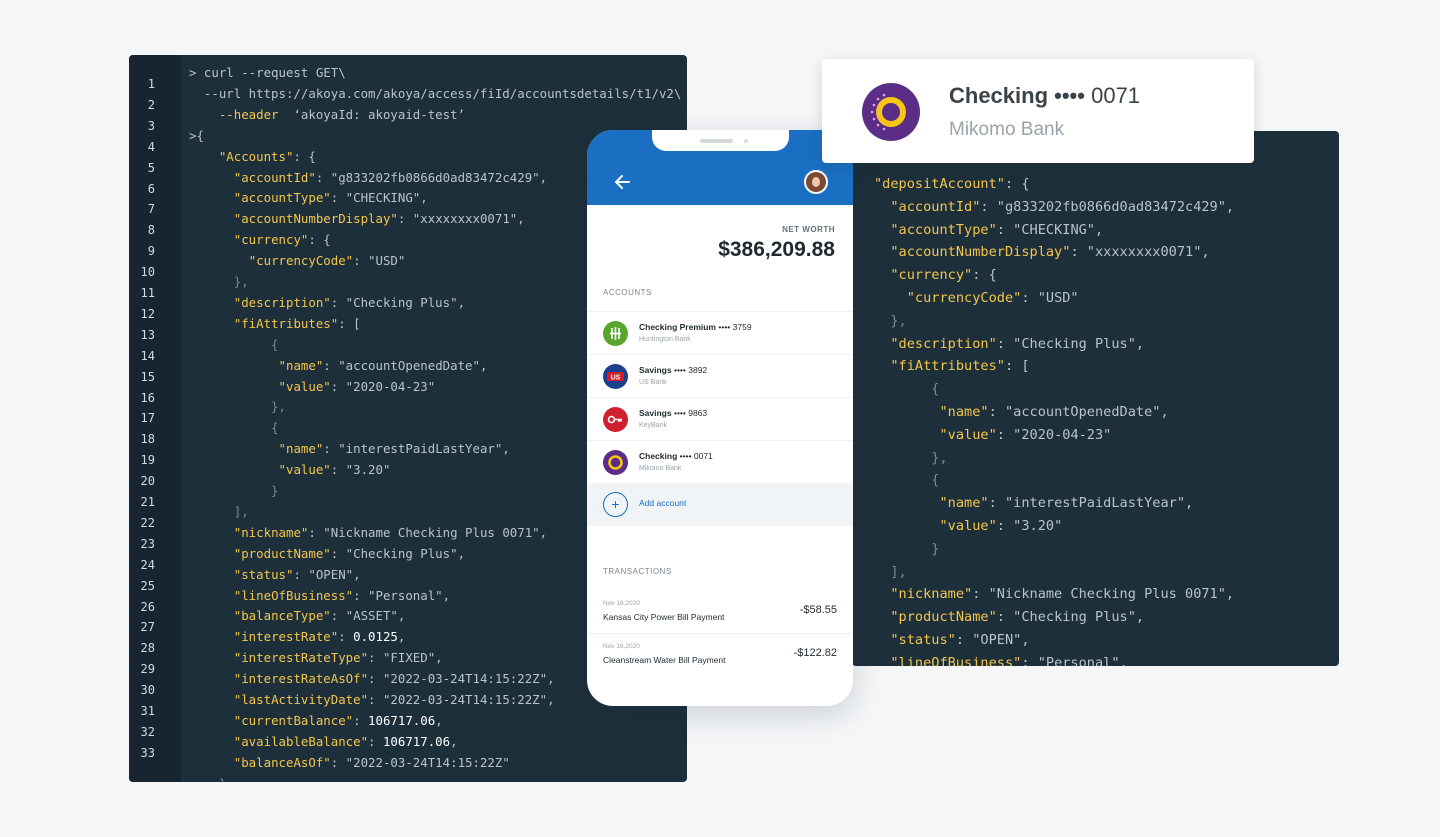  I want to click on mikomo-bank-logo-icon, so click(891, 112).